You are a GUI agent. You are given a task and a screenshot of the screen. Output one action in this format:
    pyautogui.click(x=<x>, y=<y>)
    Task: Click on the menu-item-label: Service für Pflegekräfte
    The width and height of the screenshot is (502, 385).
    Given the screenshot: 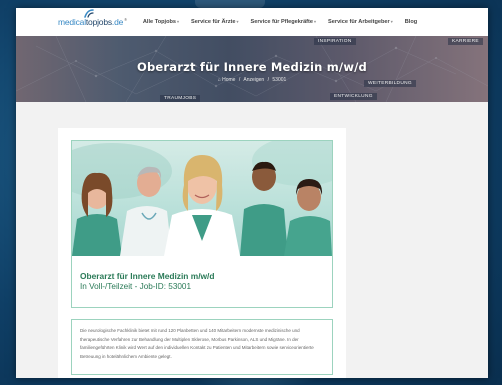 What is the action you would take?
    pyautogui.click(x=282, y=22)
    